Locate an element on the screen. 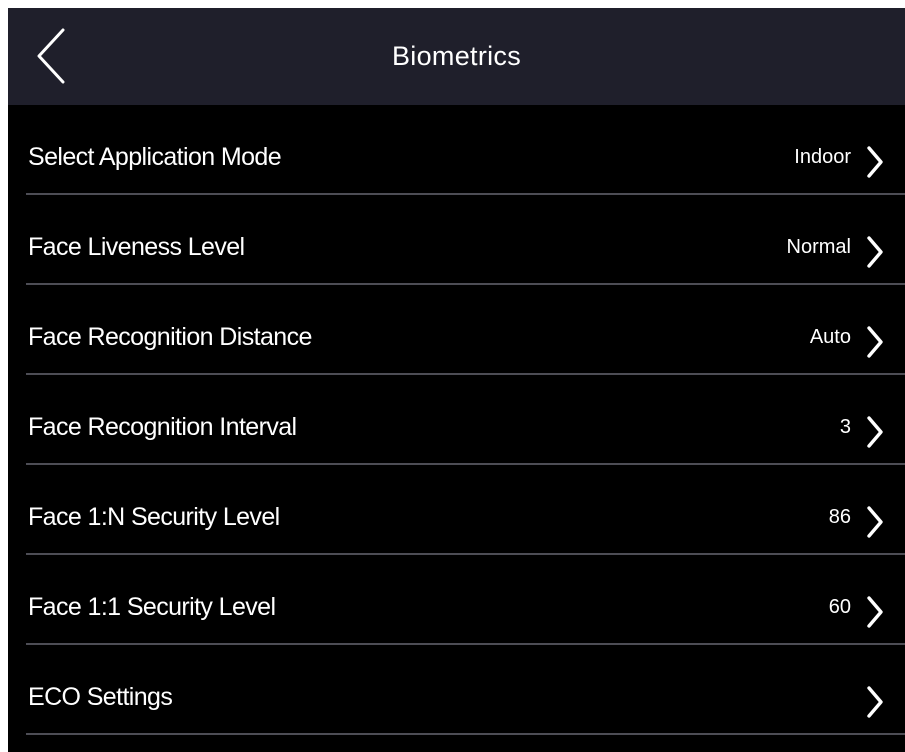  setting-row-face-recognition-distance: Face Recognition Distance Auto is located at coordinates (456, 330).